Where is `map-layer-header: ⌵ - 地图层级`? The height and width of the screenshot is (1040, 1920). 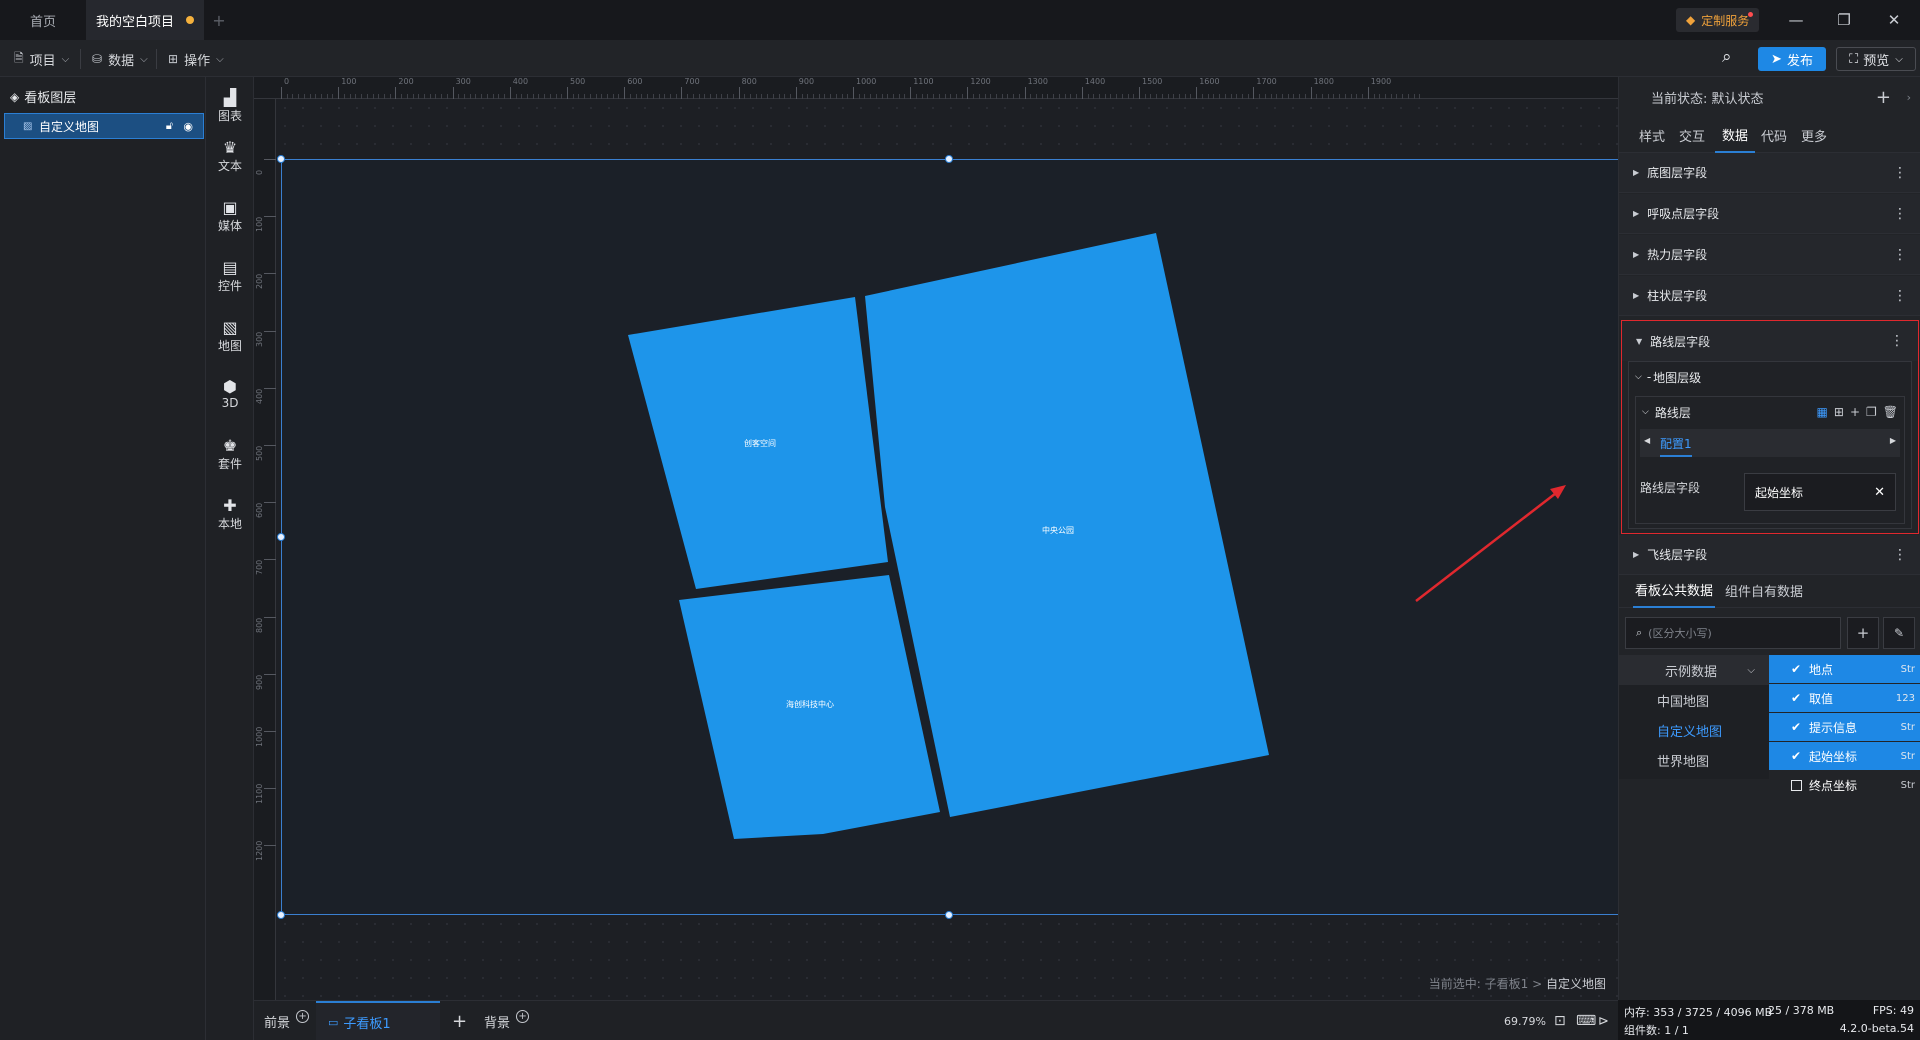
map-layer-header: ⌵ - 地图层级 is located at coordinates (1668, 377).